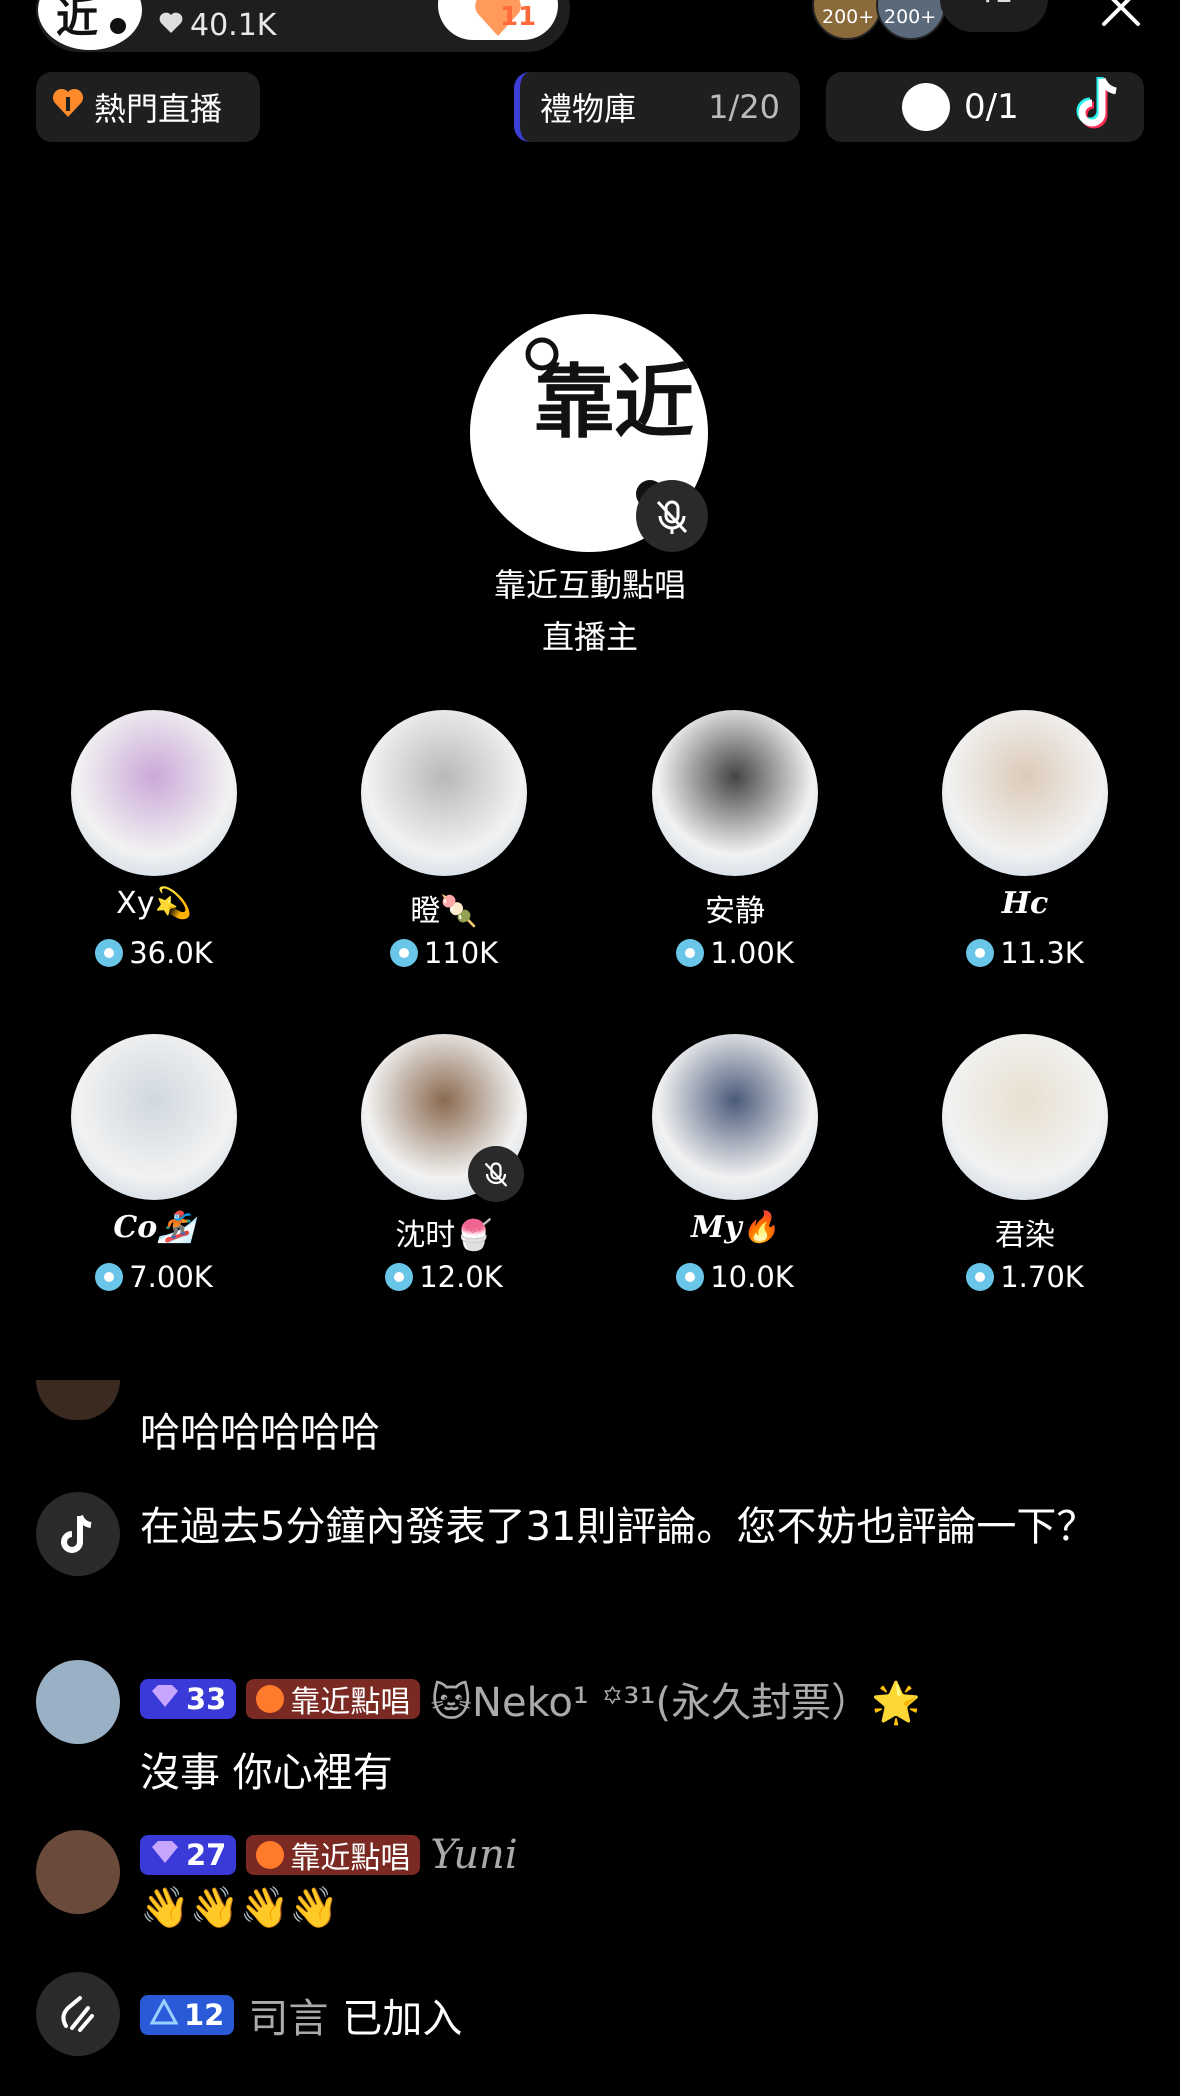  Describe the element at coordinates (735, 911) in the screenshot. I see `guest-name: 安静` at that location.